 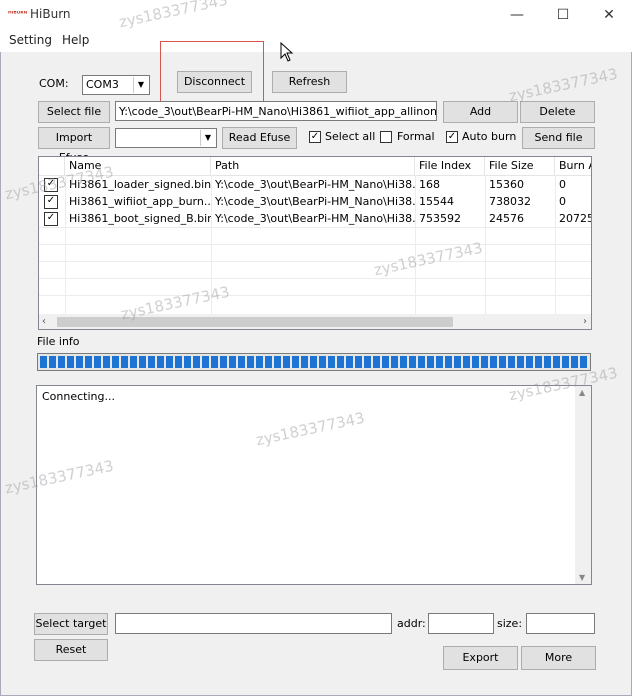 What do you see at coordinates (452, 137) in the screenshot?
I see `auto-burn-checkbox: ✓` at bounding box center [452, 137].